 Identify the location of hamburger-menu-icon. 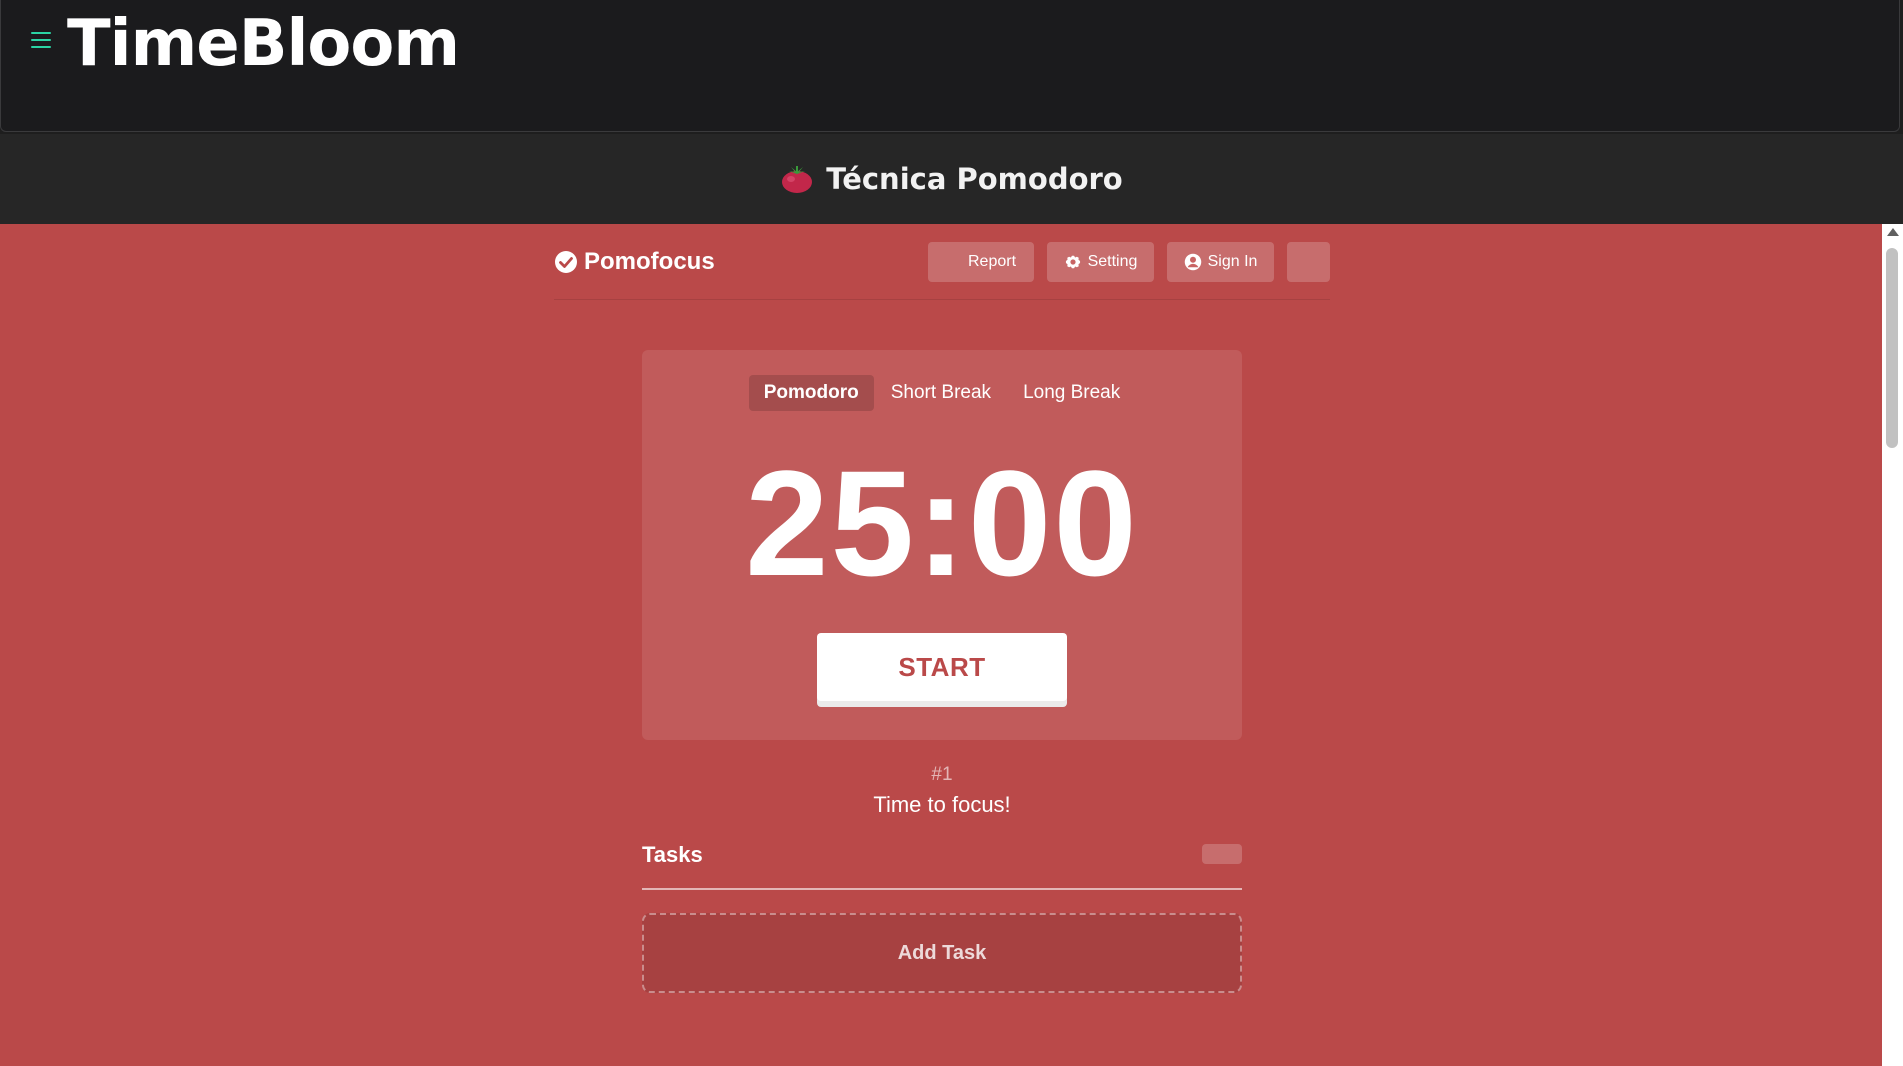
(41, 40).